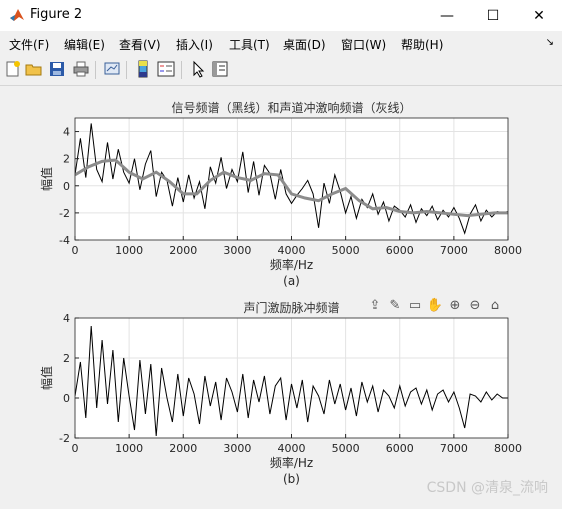 This screenshot has width=562, height=509. I want to click on figure-toolbar, so click(281, 70).